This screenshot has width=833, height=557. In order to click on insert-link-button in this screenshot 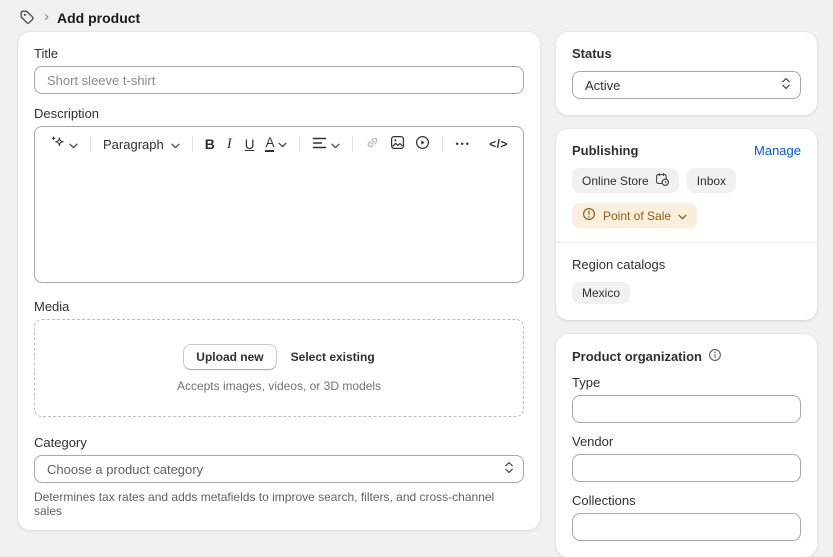, I will do `click(372, 144)`.